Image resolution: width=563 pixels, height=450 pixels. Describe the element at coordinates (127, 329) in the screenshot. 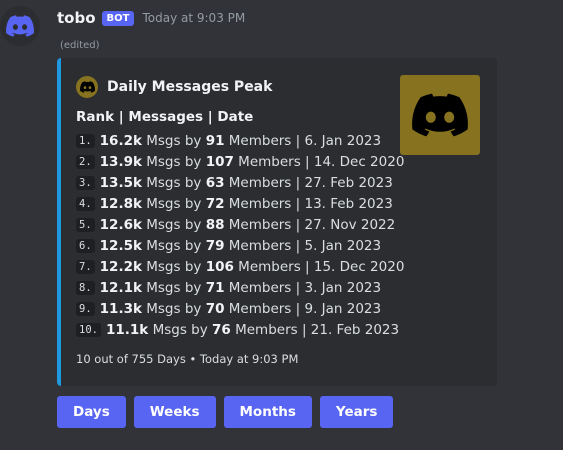

I see `messages-count: 11.1k` at that location.